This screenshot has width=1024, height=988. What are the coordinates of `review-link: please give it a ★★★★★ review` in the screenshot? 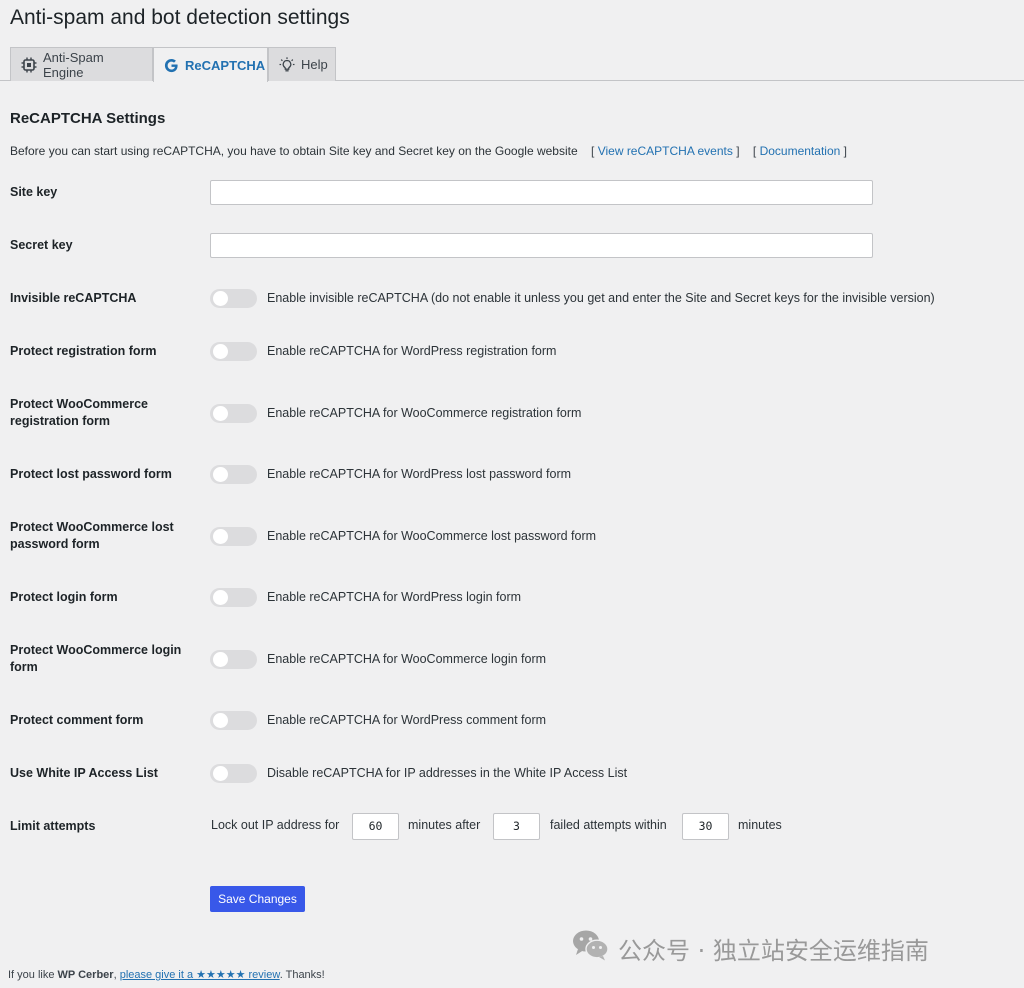 It's located at (200, 975).